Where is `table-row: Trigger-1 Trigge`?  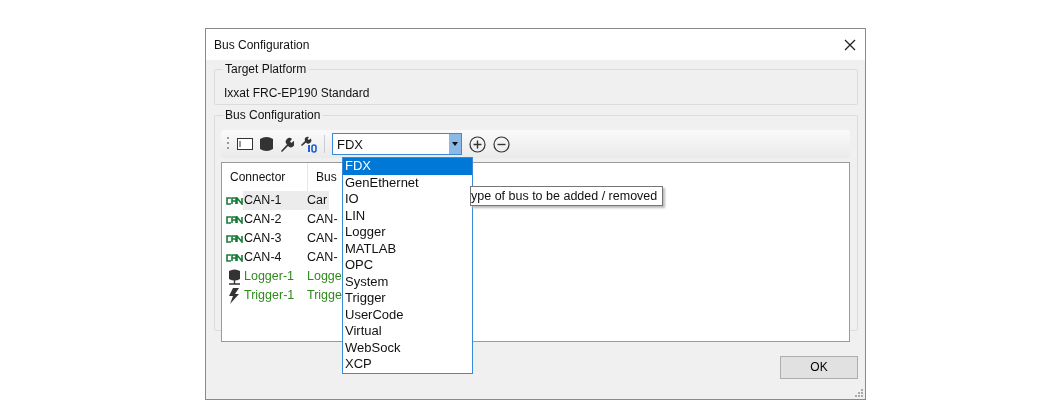 table-row: Trigger-1 Trigge is located at coordinates (283, 295).